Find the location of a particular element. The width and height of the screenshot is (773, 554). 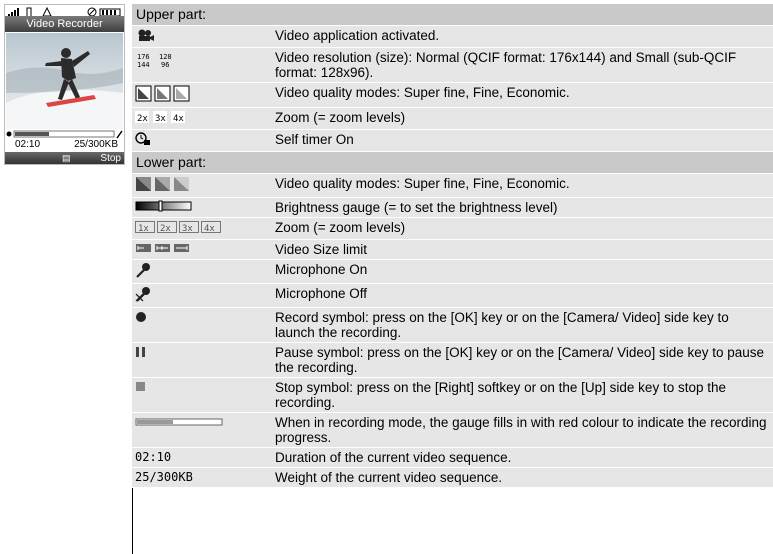

record-progress-gauge is located at coordinates (64, 134).